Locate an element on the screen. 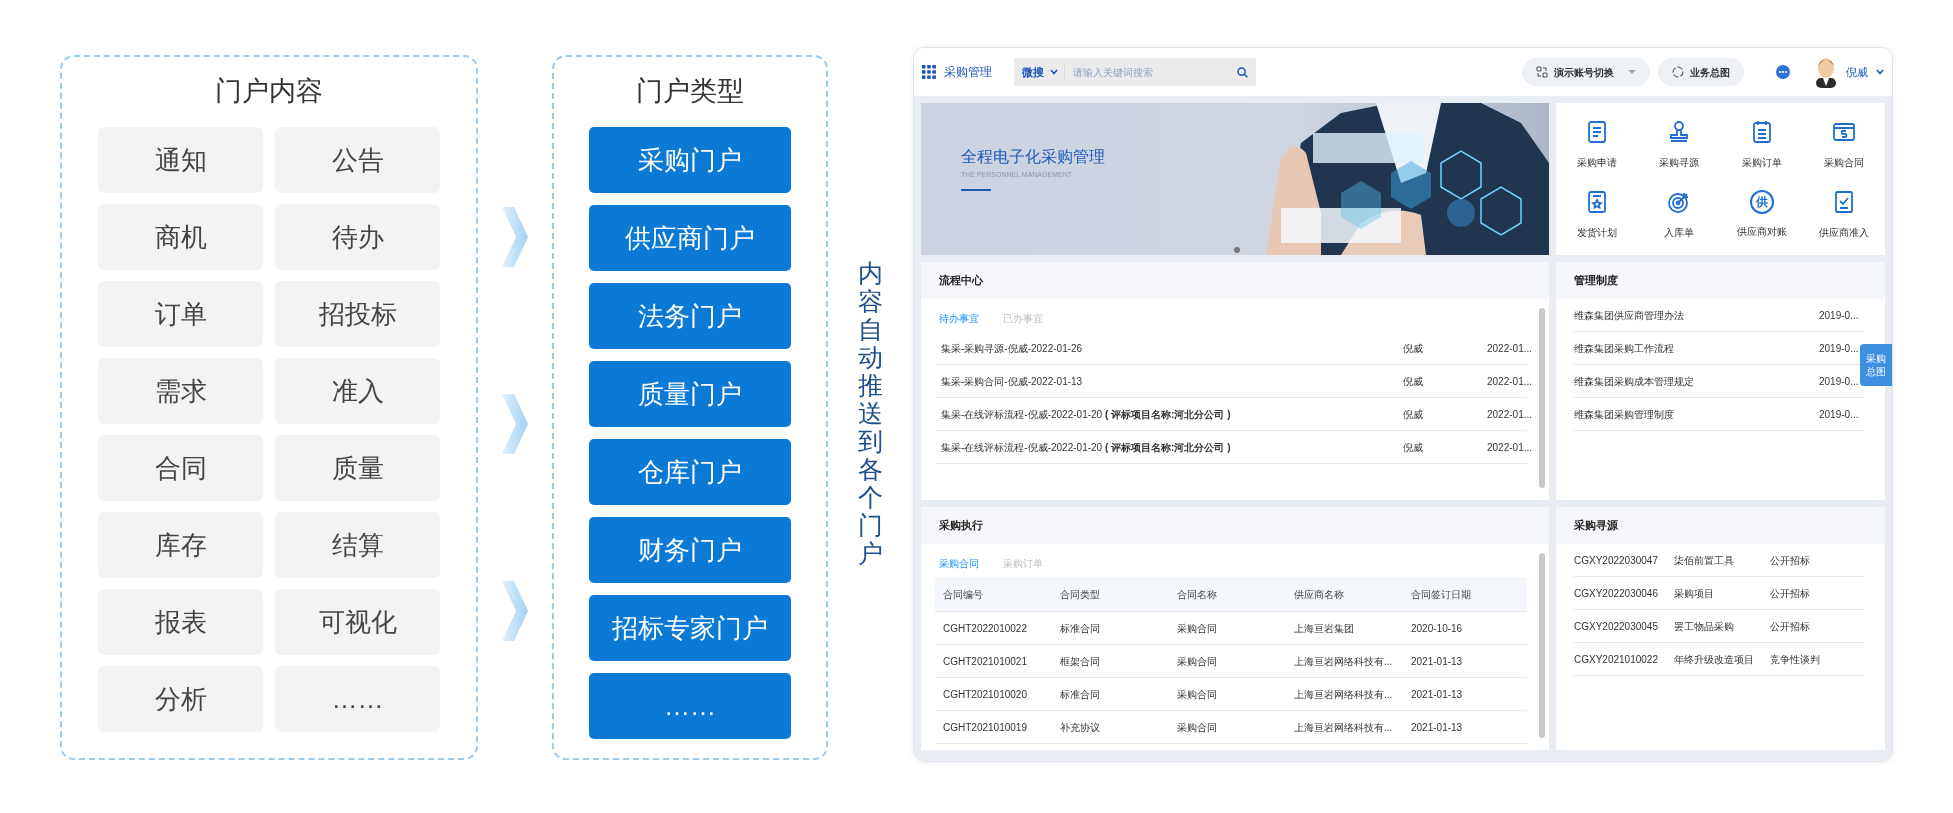 The width and height of the screenshot is (1953, 813). shortcut-button: 采购订单 is located at coordinates (1761, 144).